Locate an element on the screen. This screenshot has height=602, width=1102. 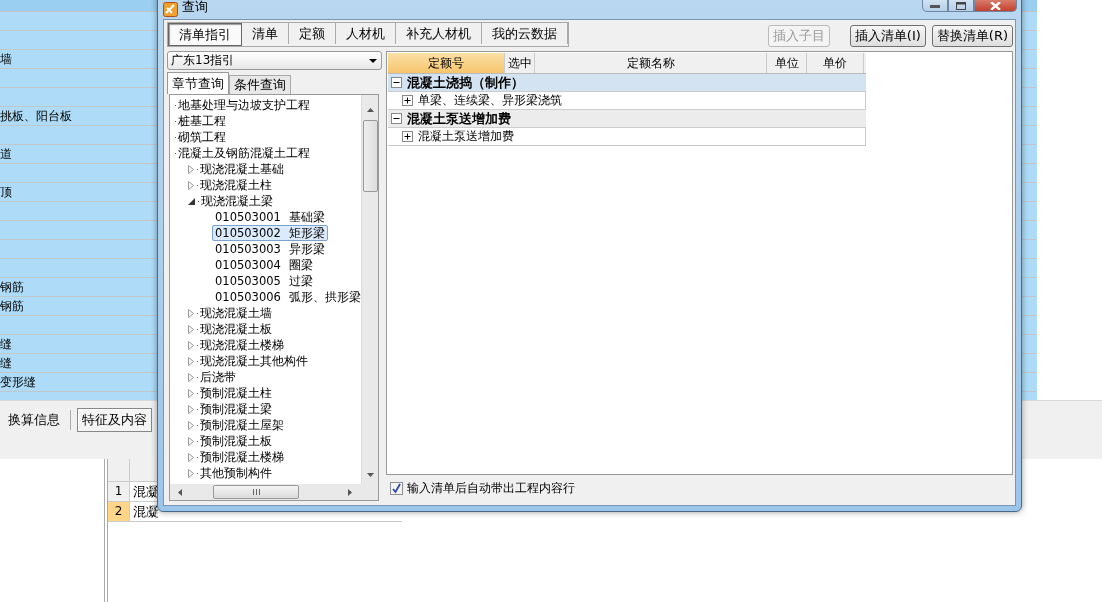
tree-item: 桩基工程 is located at coordinates (202, 121).